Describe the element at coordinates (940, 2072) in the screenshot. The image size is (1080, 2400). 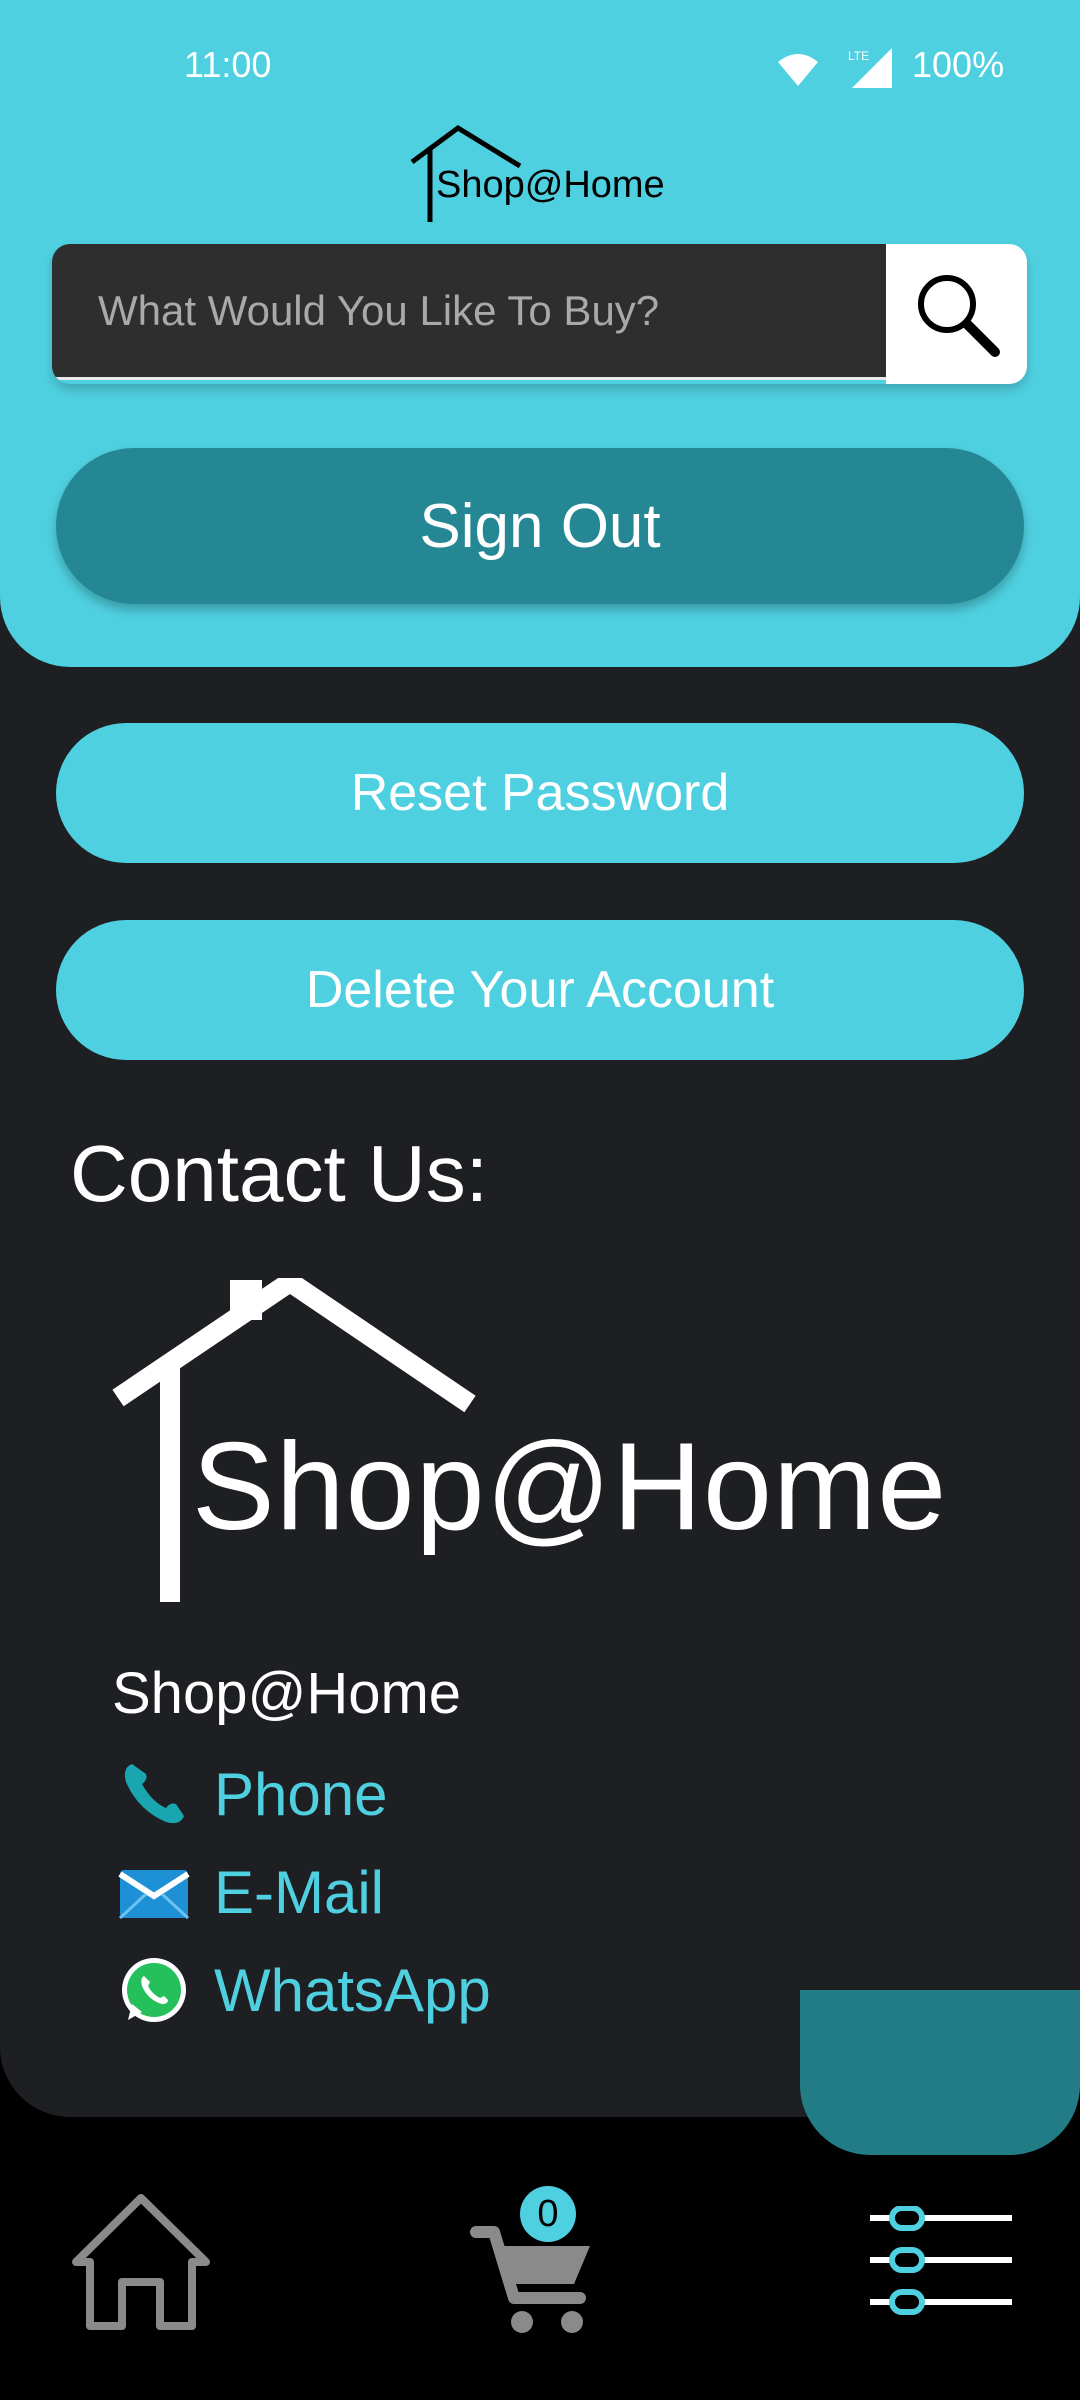
I see `panel-shadow-tab` at that location.